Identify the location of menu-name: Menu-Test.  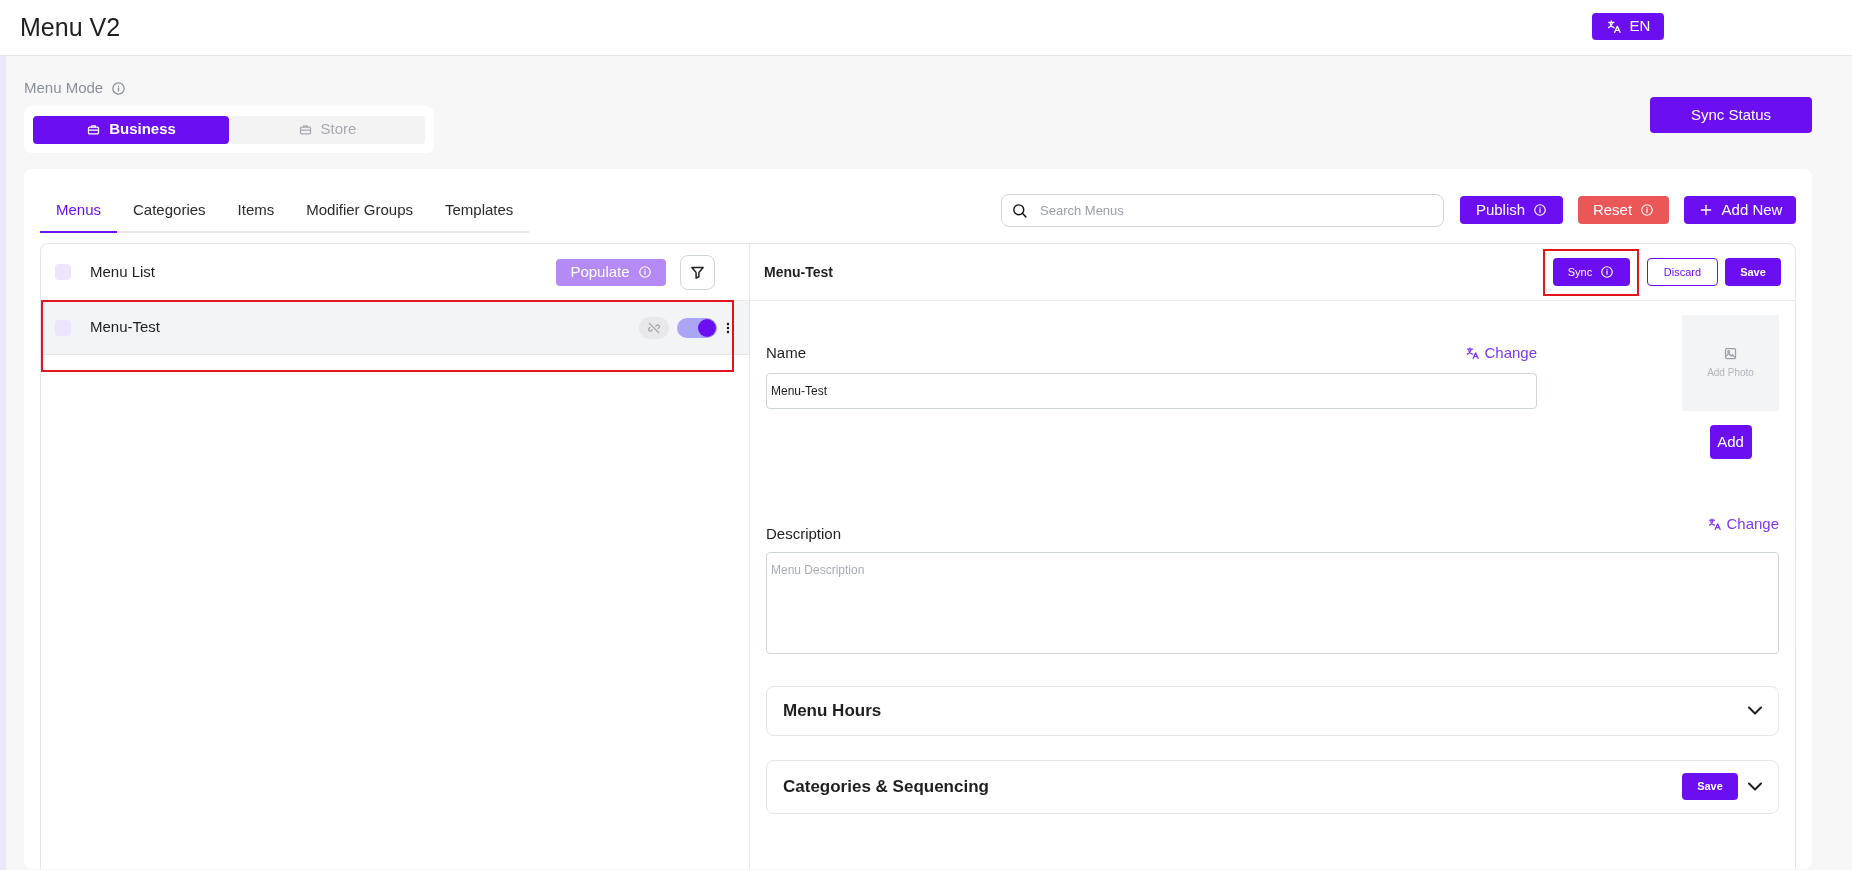
(126, 327).